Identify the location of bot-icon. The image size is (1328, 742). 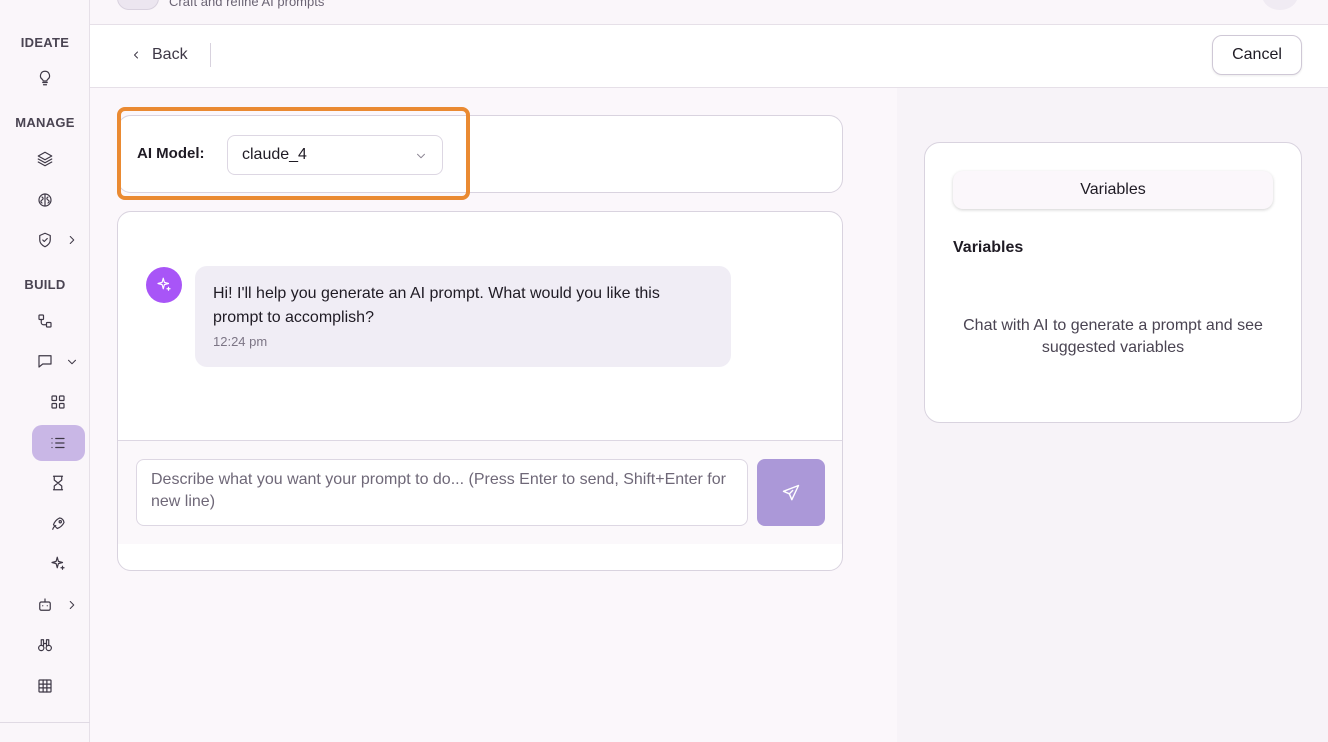
(45, 605).